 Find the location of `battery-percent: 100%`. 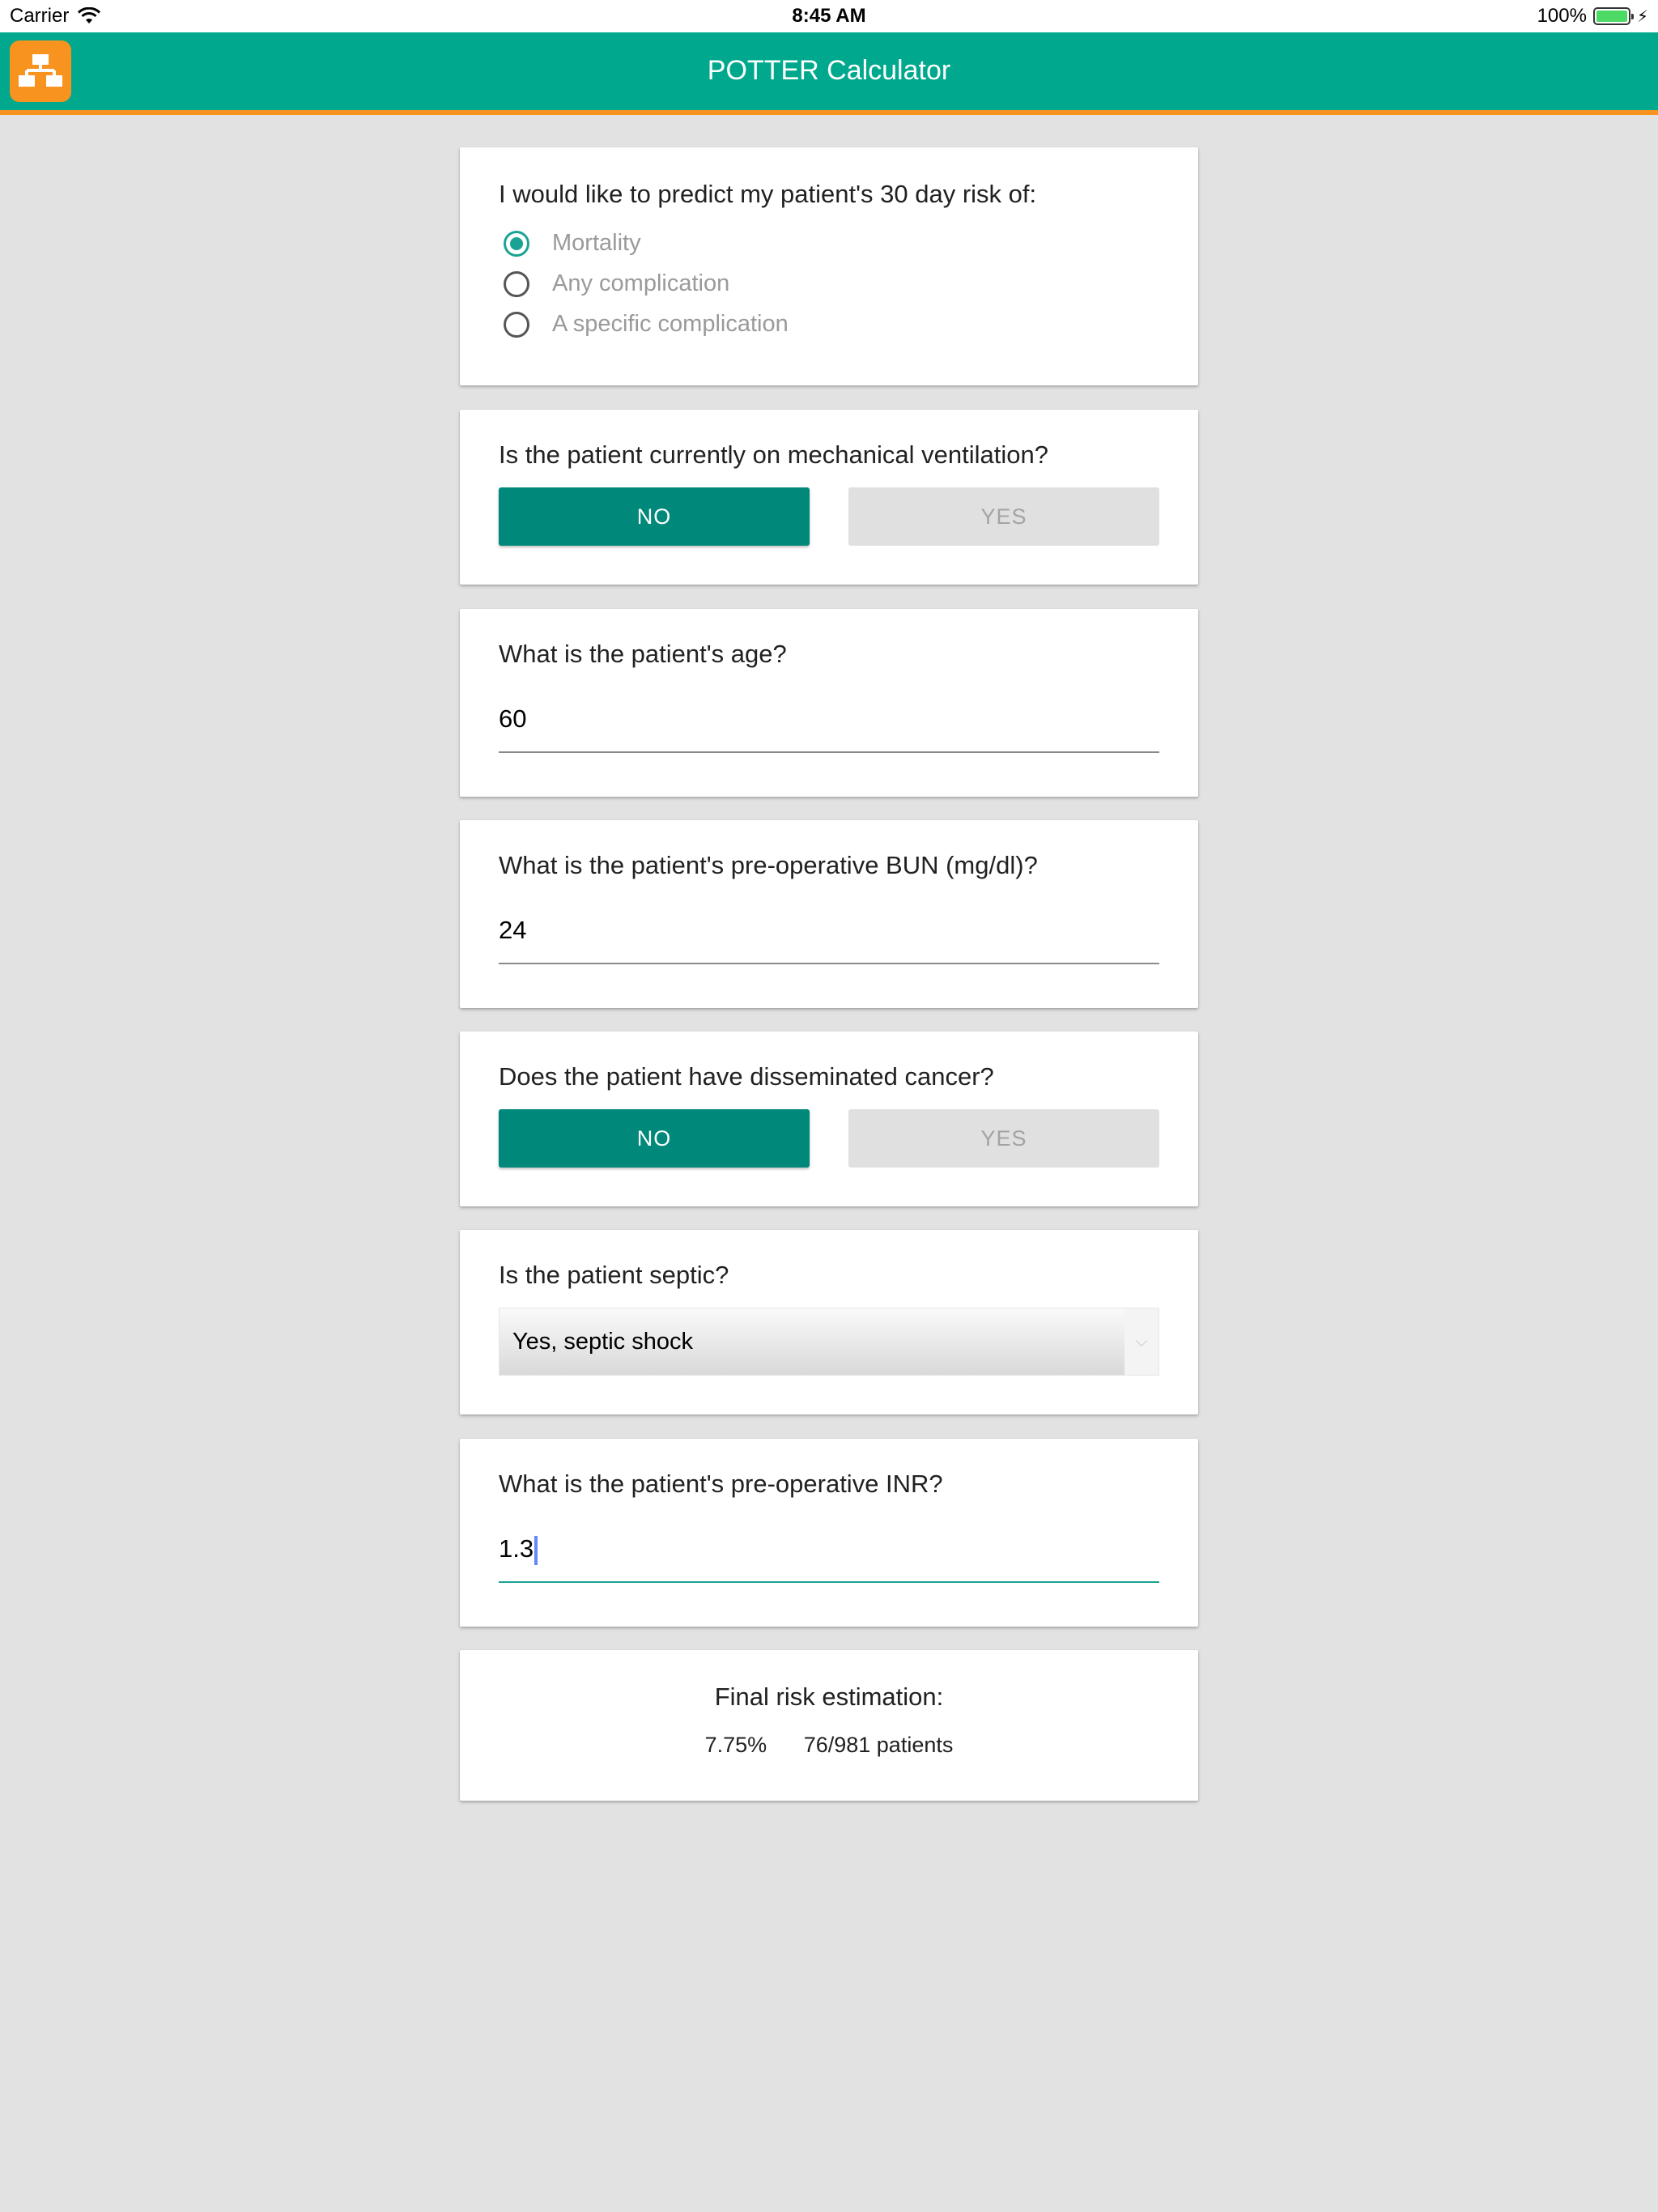

battery-percent: 100% is located at coordinates (1562, 16).